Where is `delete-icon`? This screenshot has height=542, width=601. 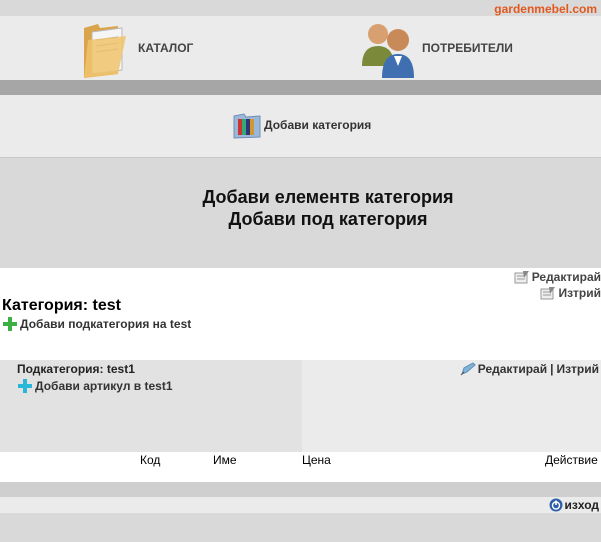 delete-icon is located at coordinates (548, 293).